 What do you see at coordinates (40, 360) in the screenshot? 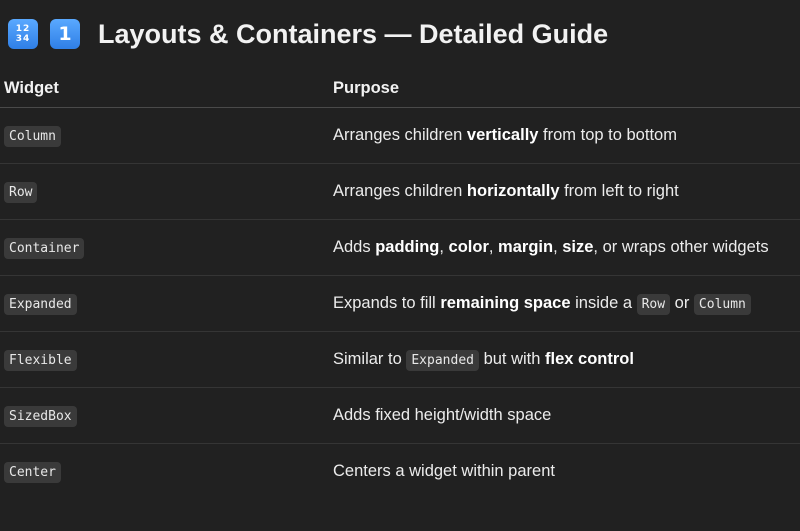
I see `widget-name-code: Flexible` at bounding box center [40, 360].